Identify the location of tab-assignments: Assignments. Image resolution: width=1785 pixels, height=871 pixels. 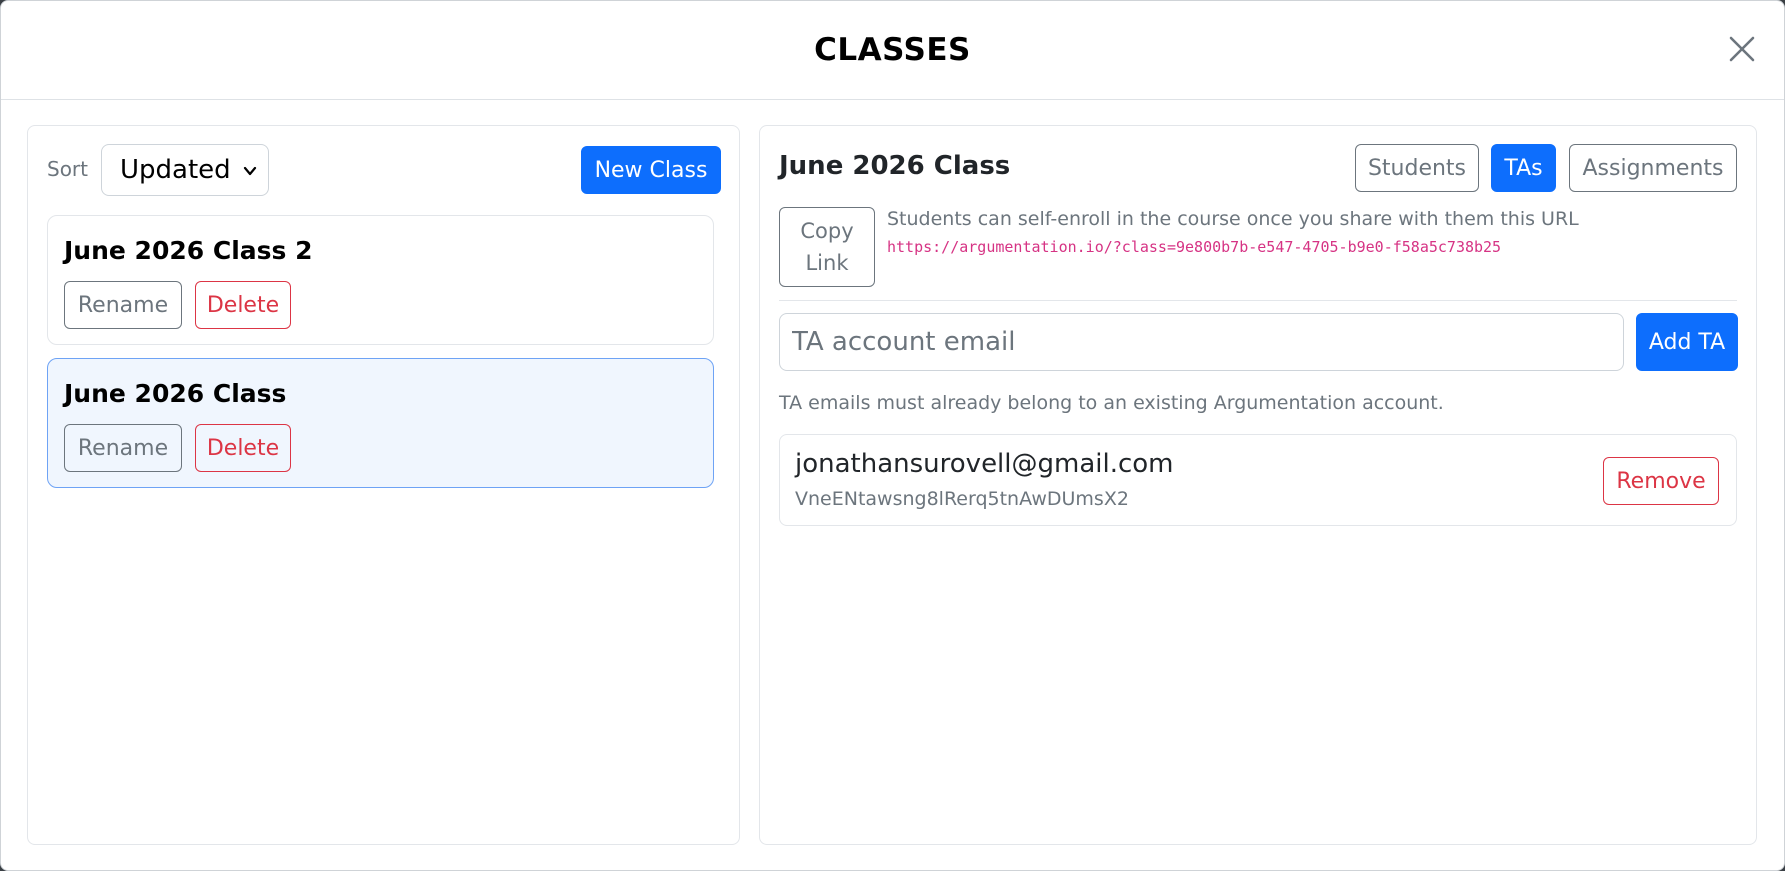
(1653, 168).